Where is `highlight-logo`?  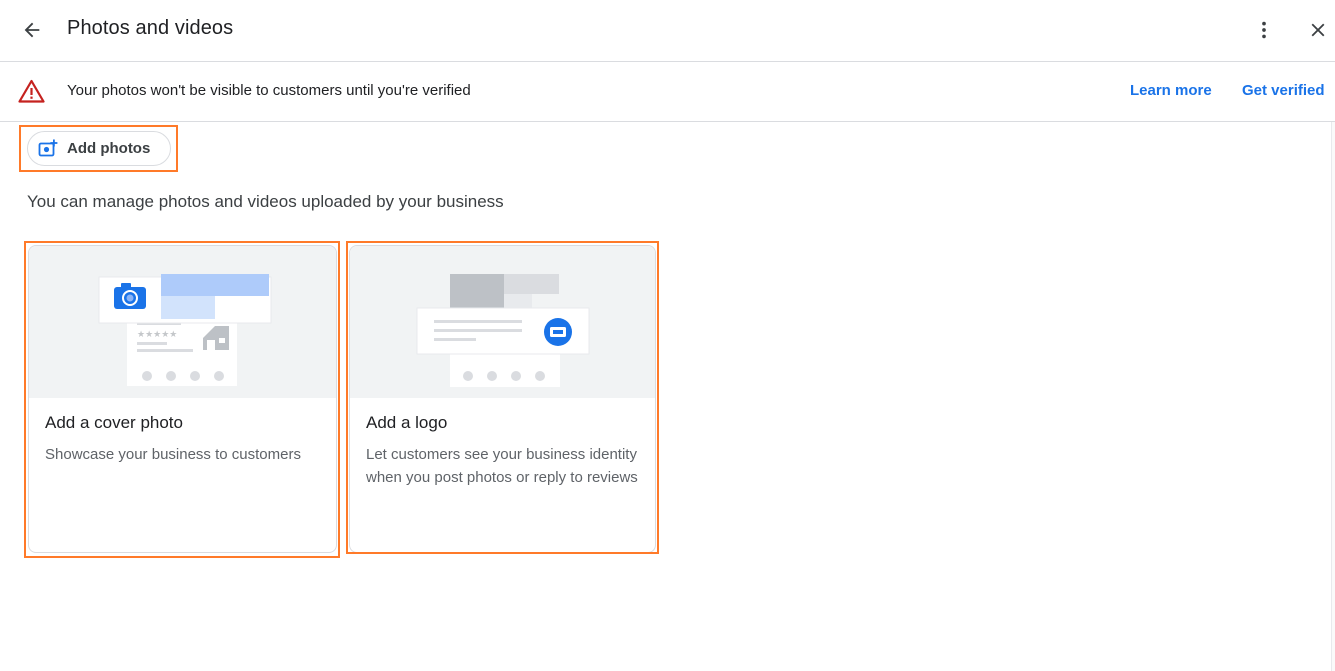
highlight-logo is located at coordinates (502, 397).